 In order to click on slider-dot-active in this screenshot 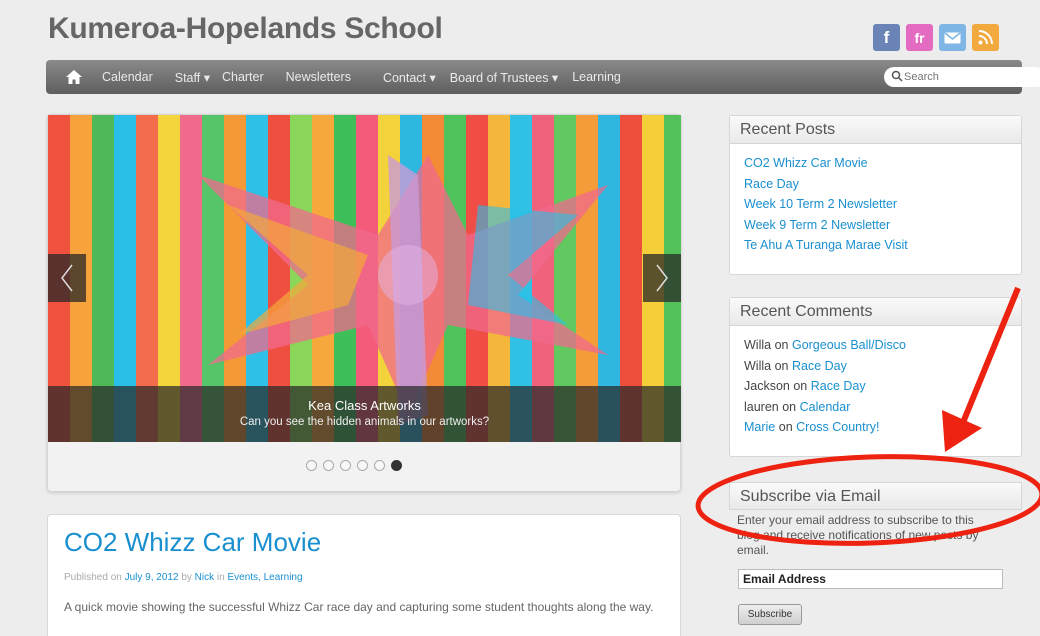, I will do `click(396, 465)`.